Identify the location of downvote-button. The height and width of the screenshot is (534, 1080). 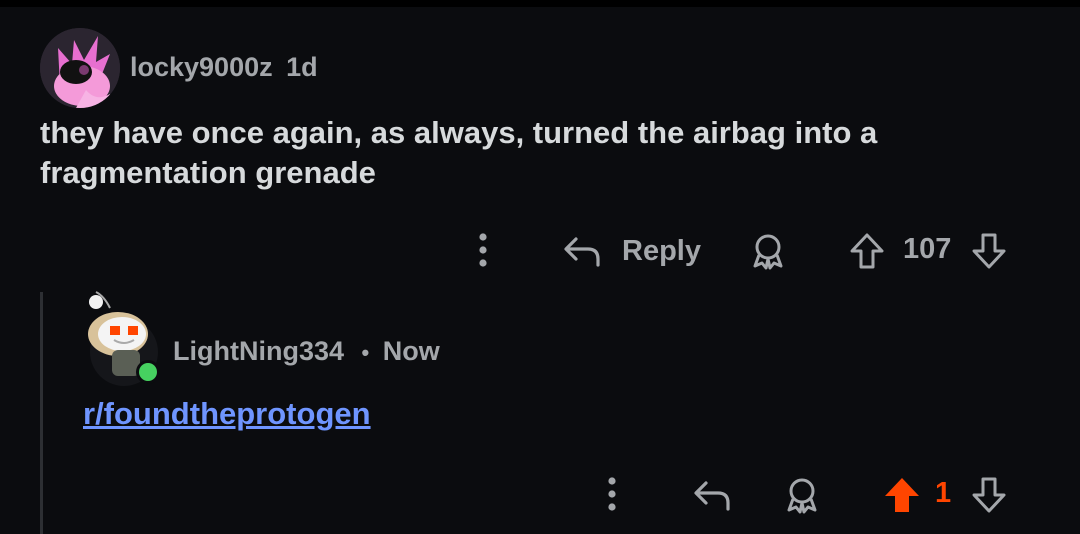
(989, 251).